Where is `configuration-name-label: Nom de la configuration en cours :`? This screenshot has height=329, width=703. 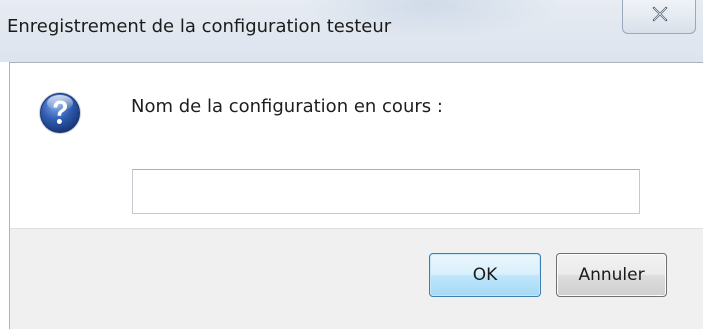
configuration-name-label: Nom de la configuration en cours : is located at coordinates (287, 106).